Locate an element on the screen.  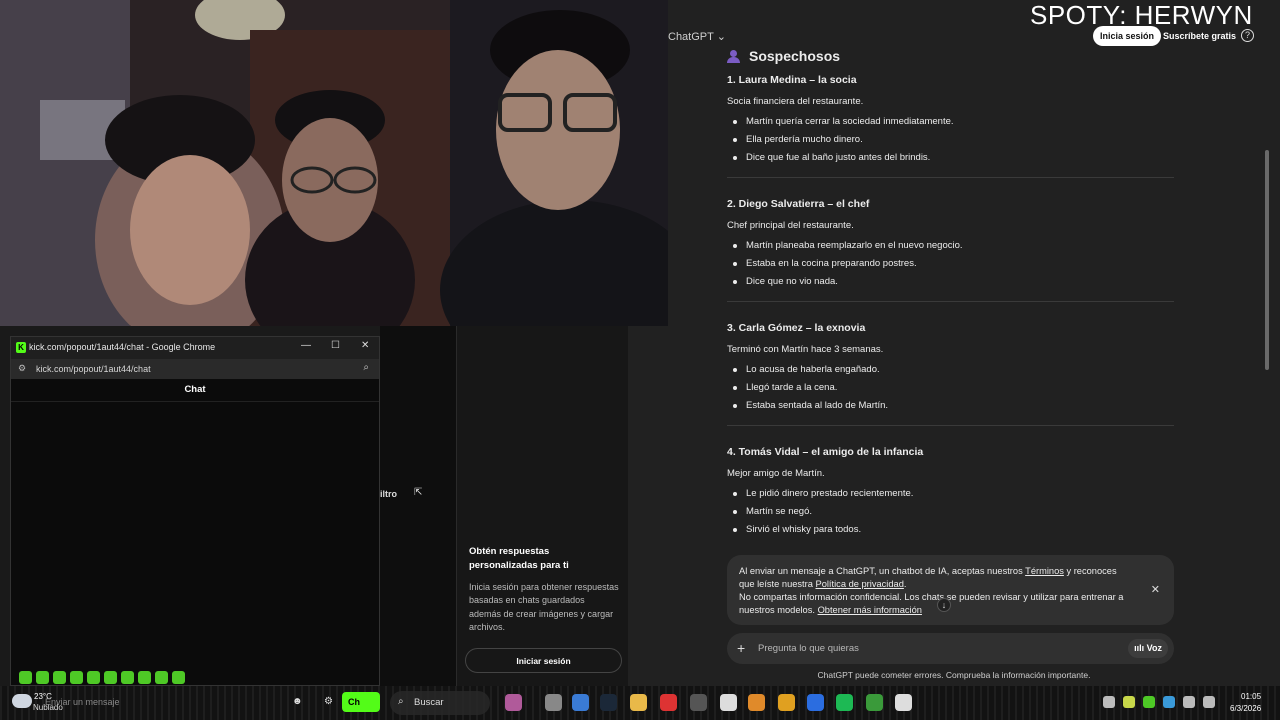
suspect-description: Terminó con Martín hace 3 semanas. is located at coordinates (805, 349).